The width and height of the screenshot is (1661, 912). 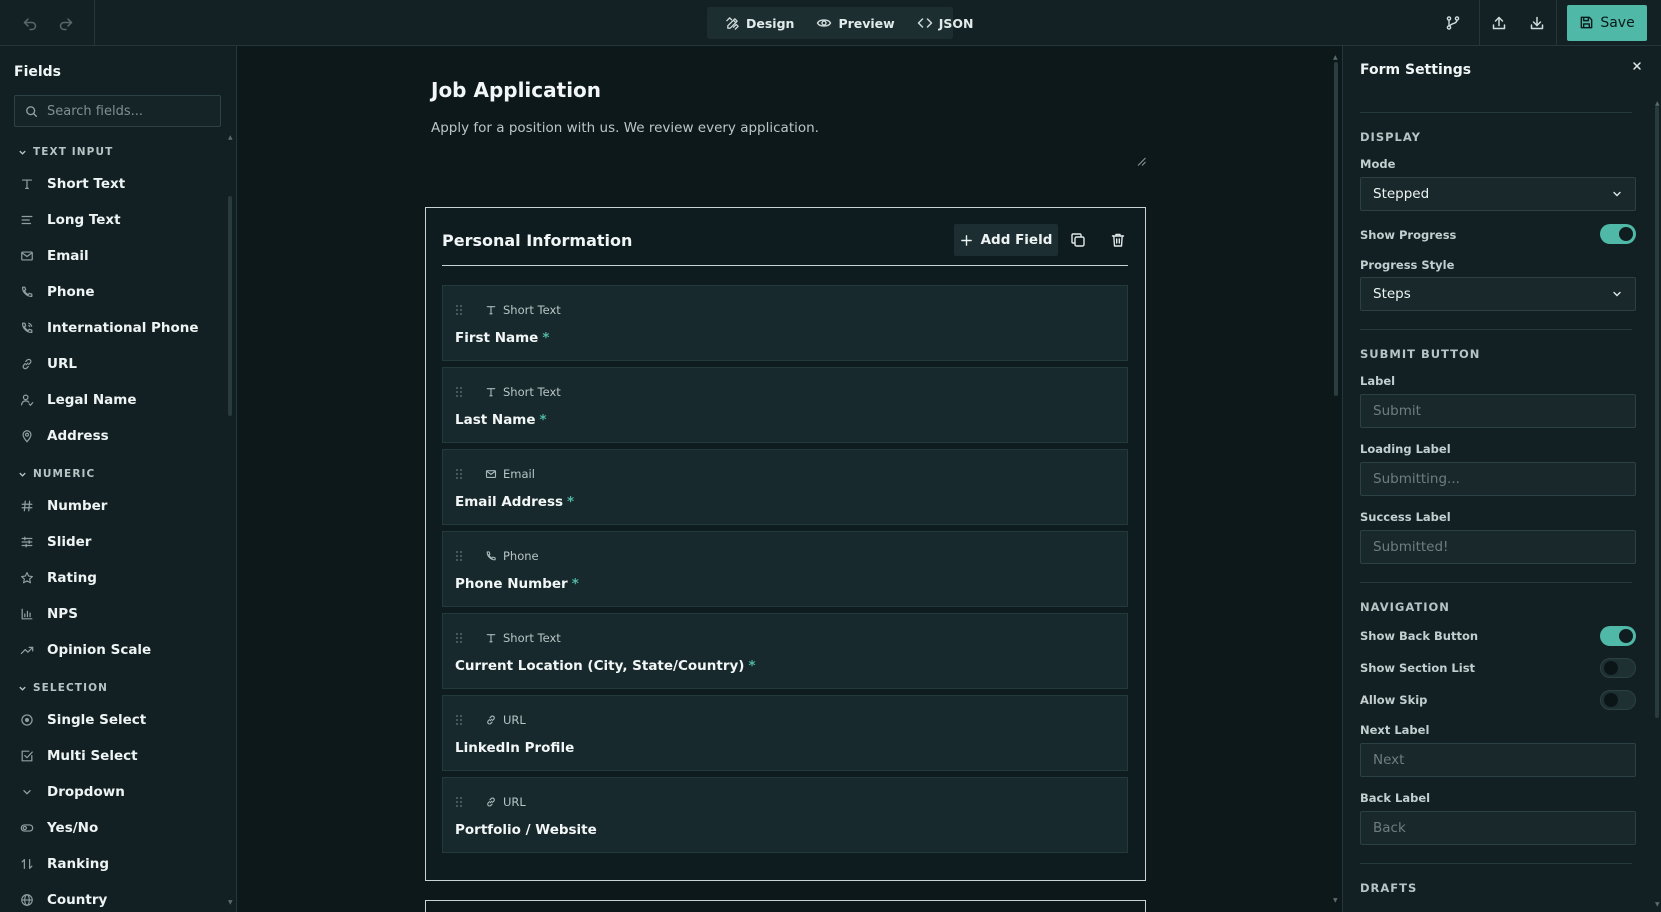 I want to click on user-icon, so click(x=27, y=400).